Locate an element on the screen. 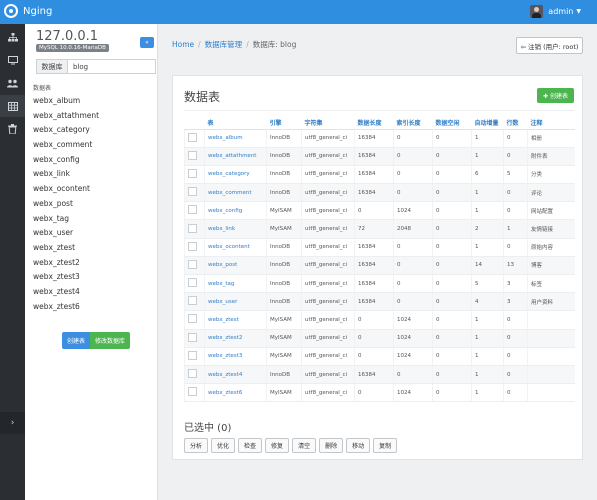 The width and height of the screenshot is (597, 500). sidebar-table-item: webx_config is located at coordinates (91, 160).